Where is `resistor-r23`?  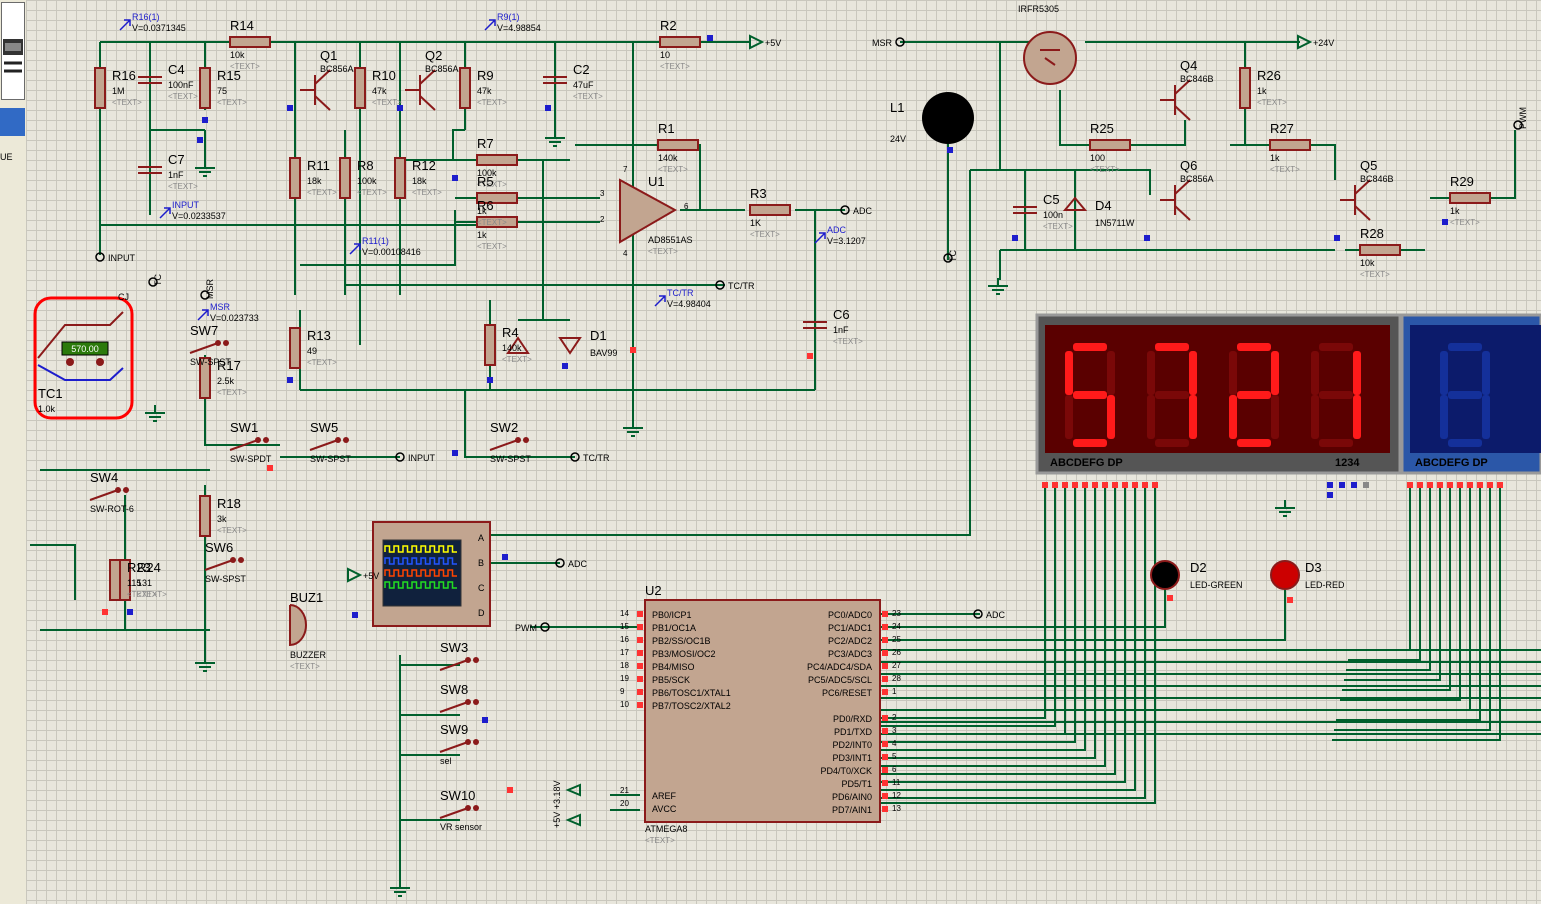
resistor-r23 is located at coordinates (115, 580).